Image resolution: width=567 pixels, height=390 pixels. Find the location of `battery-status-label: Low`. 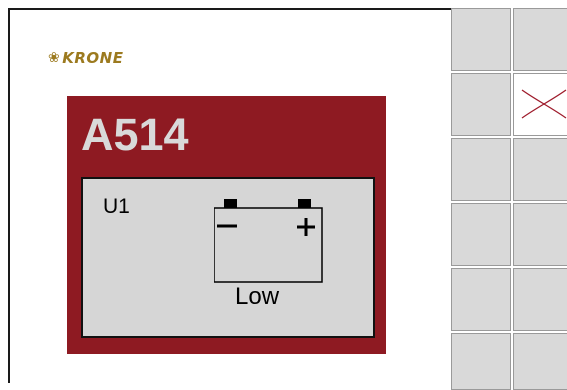

battery-status-label: Low is located at coordinates (257, 296).